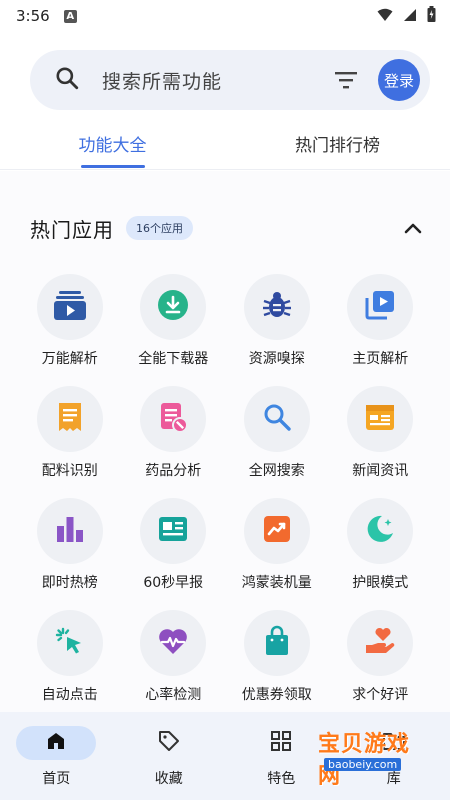 This screenshot has height=800, width=450. I want to click on nav-item-library: 库, so click(394, 756).